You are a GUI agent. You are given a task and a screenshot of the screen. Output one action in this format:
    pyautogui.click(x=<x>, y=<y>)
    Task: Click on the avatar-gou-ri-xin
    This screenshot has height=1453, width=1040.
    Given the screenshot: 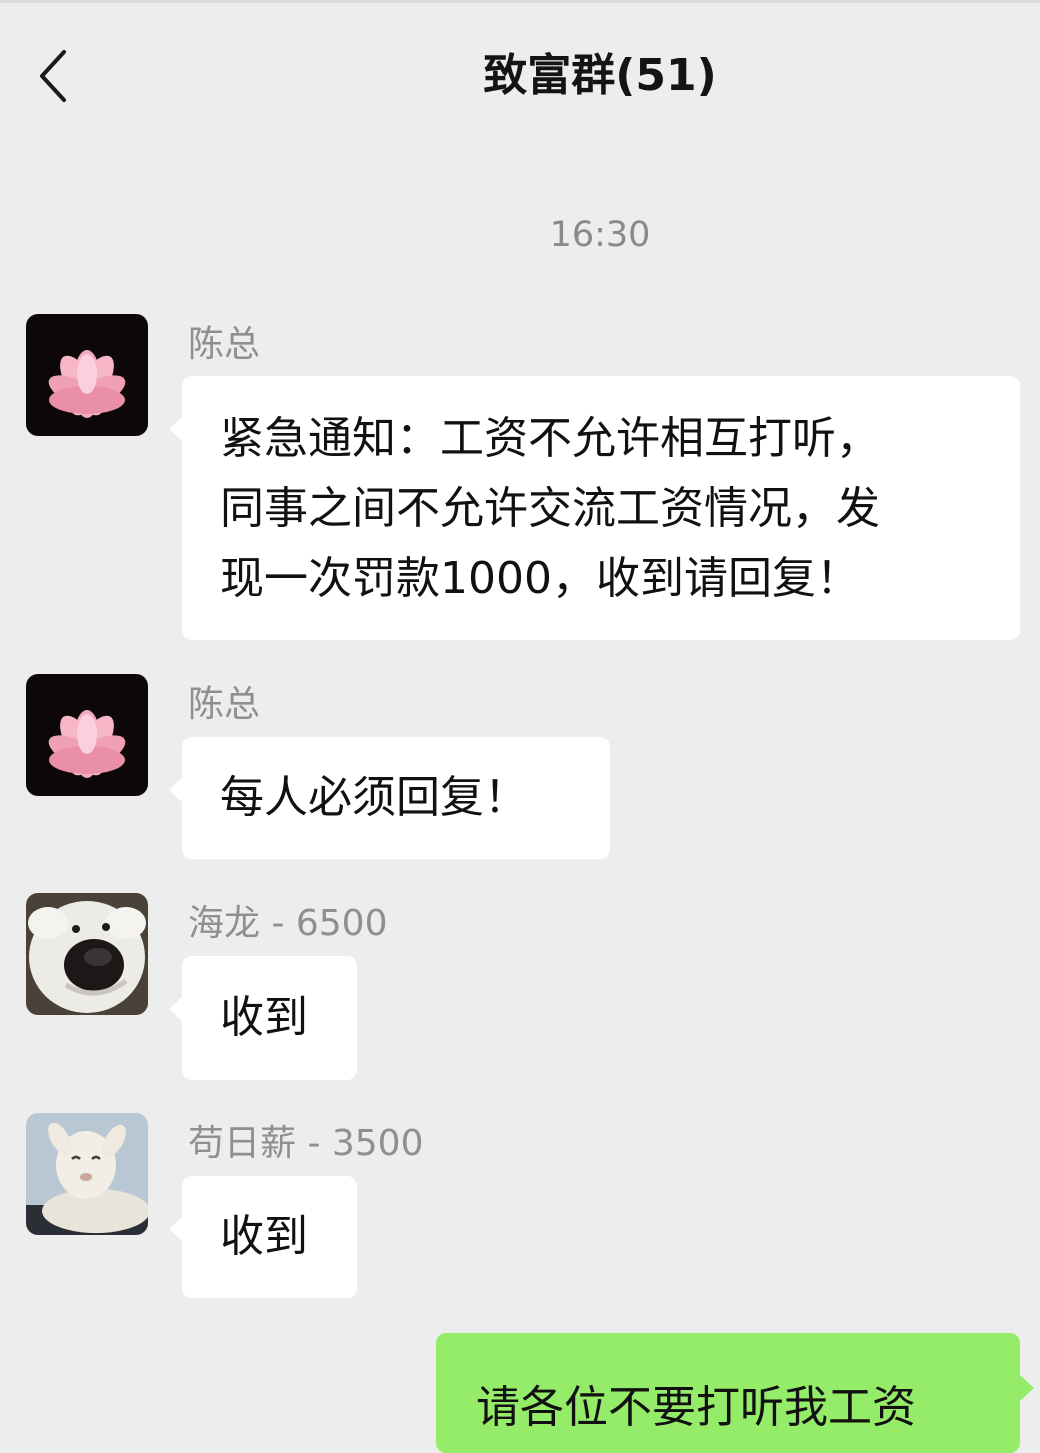 What is the action you would take?
    pyautogui.click(x=87, y=1174)
    